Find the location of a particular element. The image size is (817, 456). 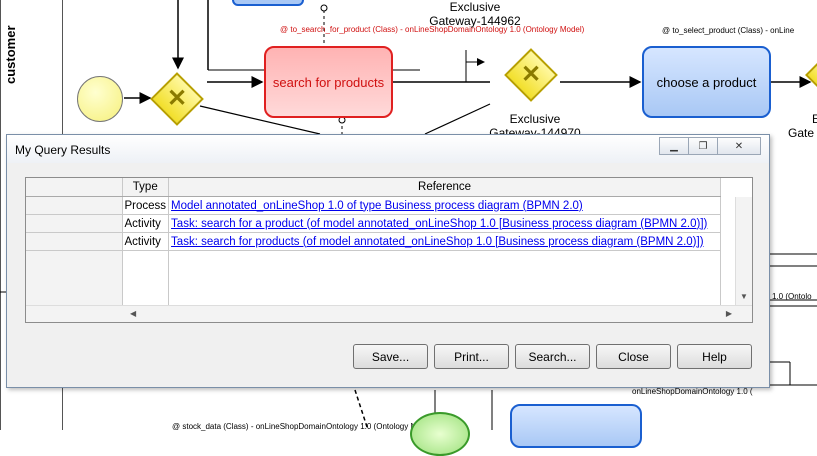

scroll-down-icon: ▼ is located at coordinates (744, 296).